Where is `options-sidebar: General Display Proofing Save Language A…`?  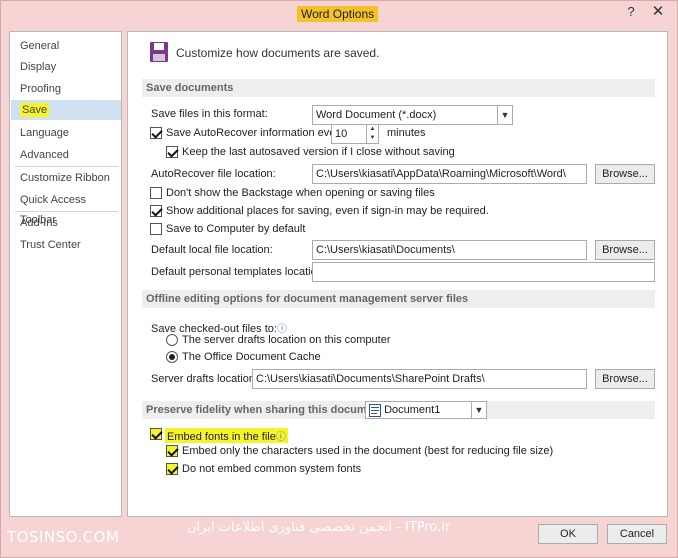 options-sidebar: General Display Proofing Save Language A… is located at coordinates (65, 274).